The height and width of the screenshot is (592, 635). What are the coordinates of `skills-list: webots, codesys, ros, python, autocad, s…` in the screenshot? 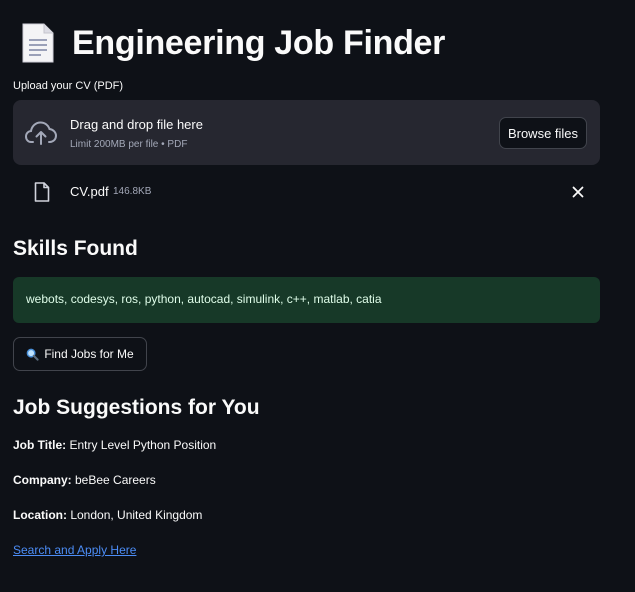 It's located at (204, 299).